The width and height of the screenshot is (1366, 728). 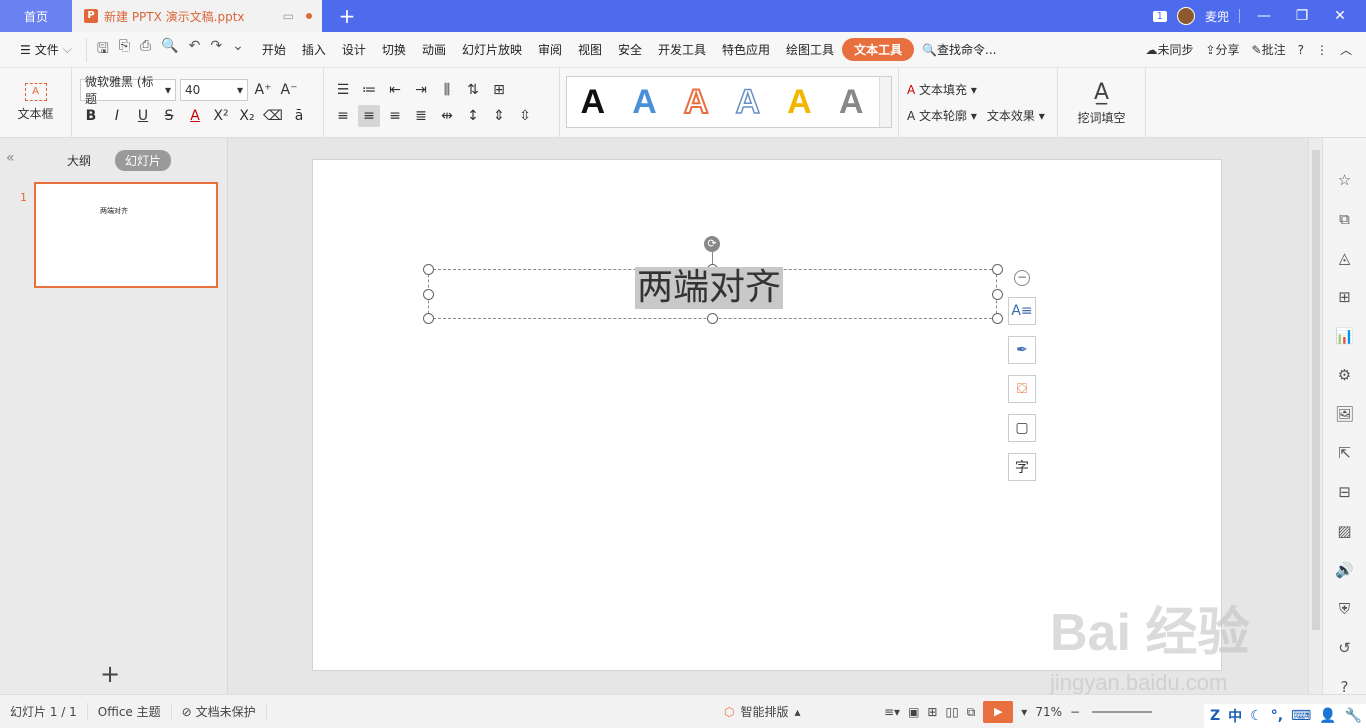 What do you see at coordinates (91, 116) in the screenshot?
I see `bold-icon: B` at bounding box center [91, 116].